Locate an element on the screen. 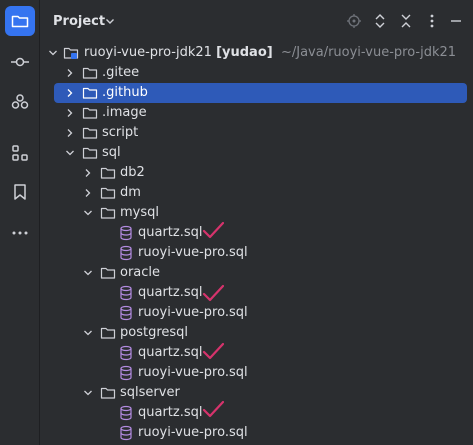 The width and height of the screenshot is (473, 445). tree-item-label: oracle is located at coordinates (140, 272).